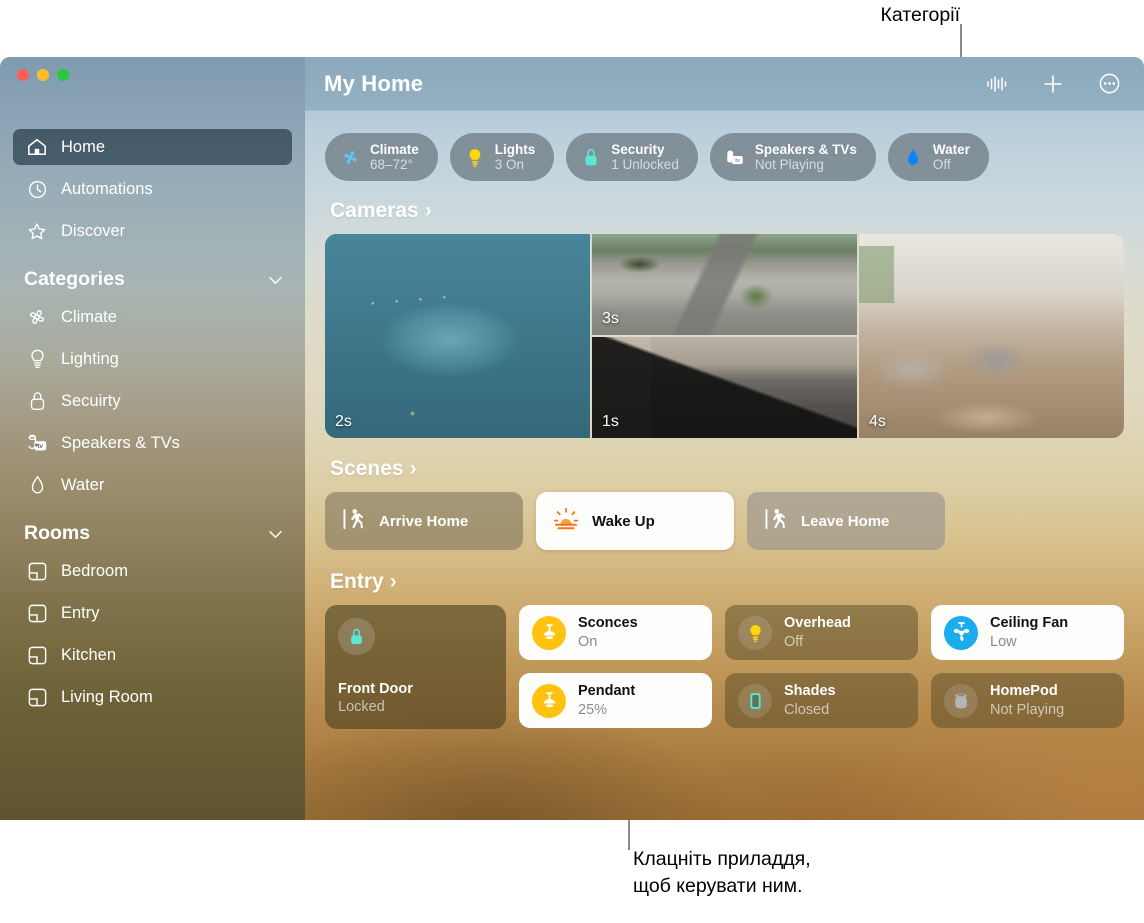 Image resolution: width=1144 pixels, height=923 pixels. I want to click on camera-tile-living-room: 4s, so click(991, 336).